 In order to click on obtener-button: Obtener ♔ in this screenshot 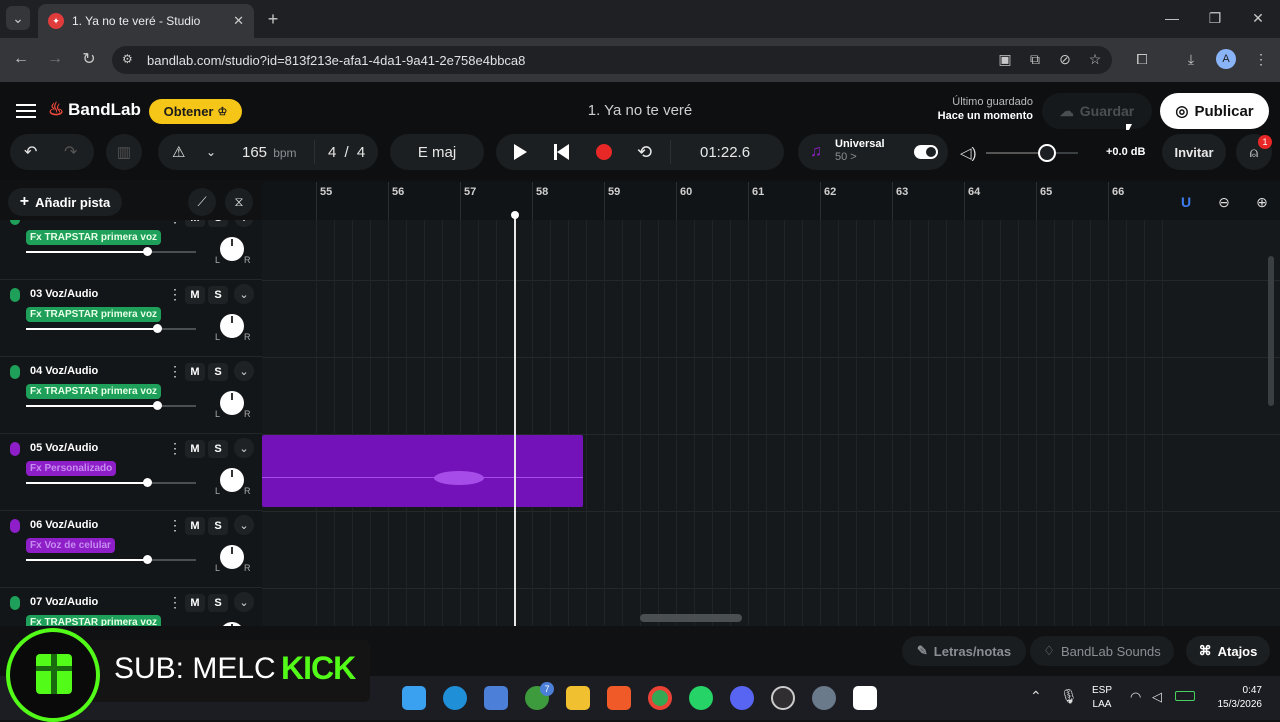, I will do `click(195, 111)`.